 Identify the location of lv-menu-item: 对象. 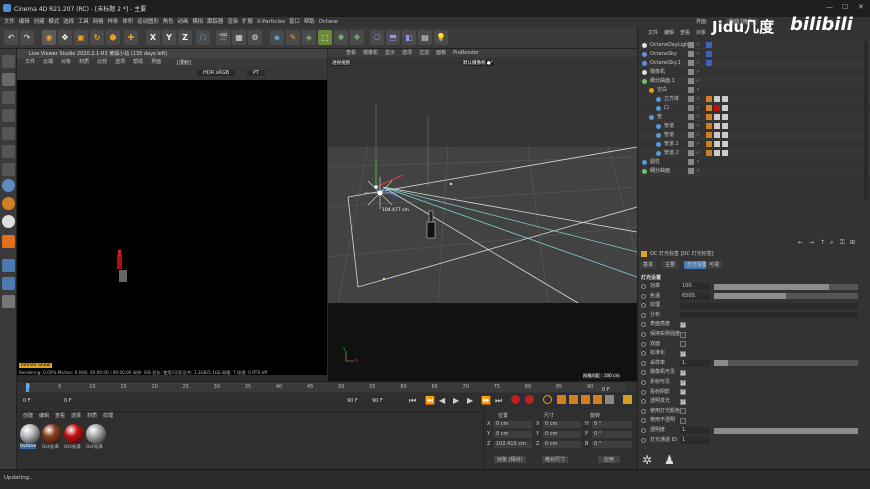
(66, 62).